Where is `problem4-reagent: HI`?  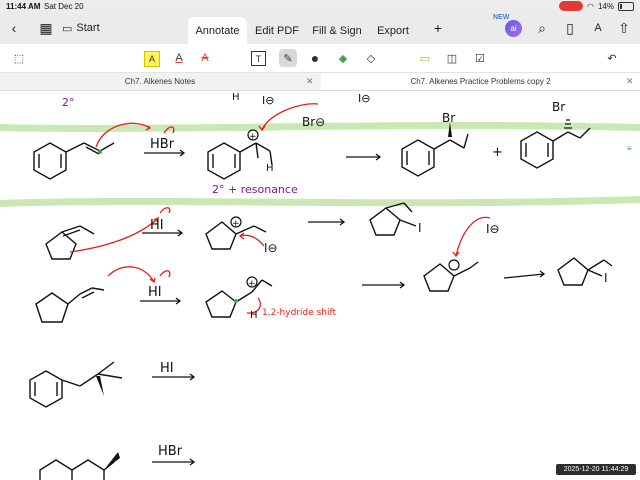 problem4-reagent: HI is located at coordinates (167, 368).